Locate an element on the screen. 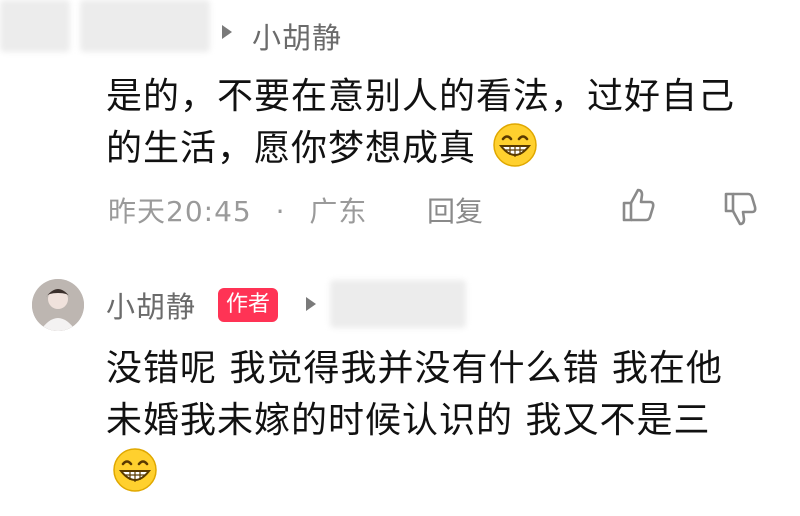  comment-meta: 昨天20:45 · 广东 is located at coordinates (237, 210).